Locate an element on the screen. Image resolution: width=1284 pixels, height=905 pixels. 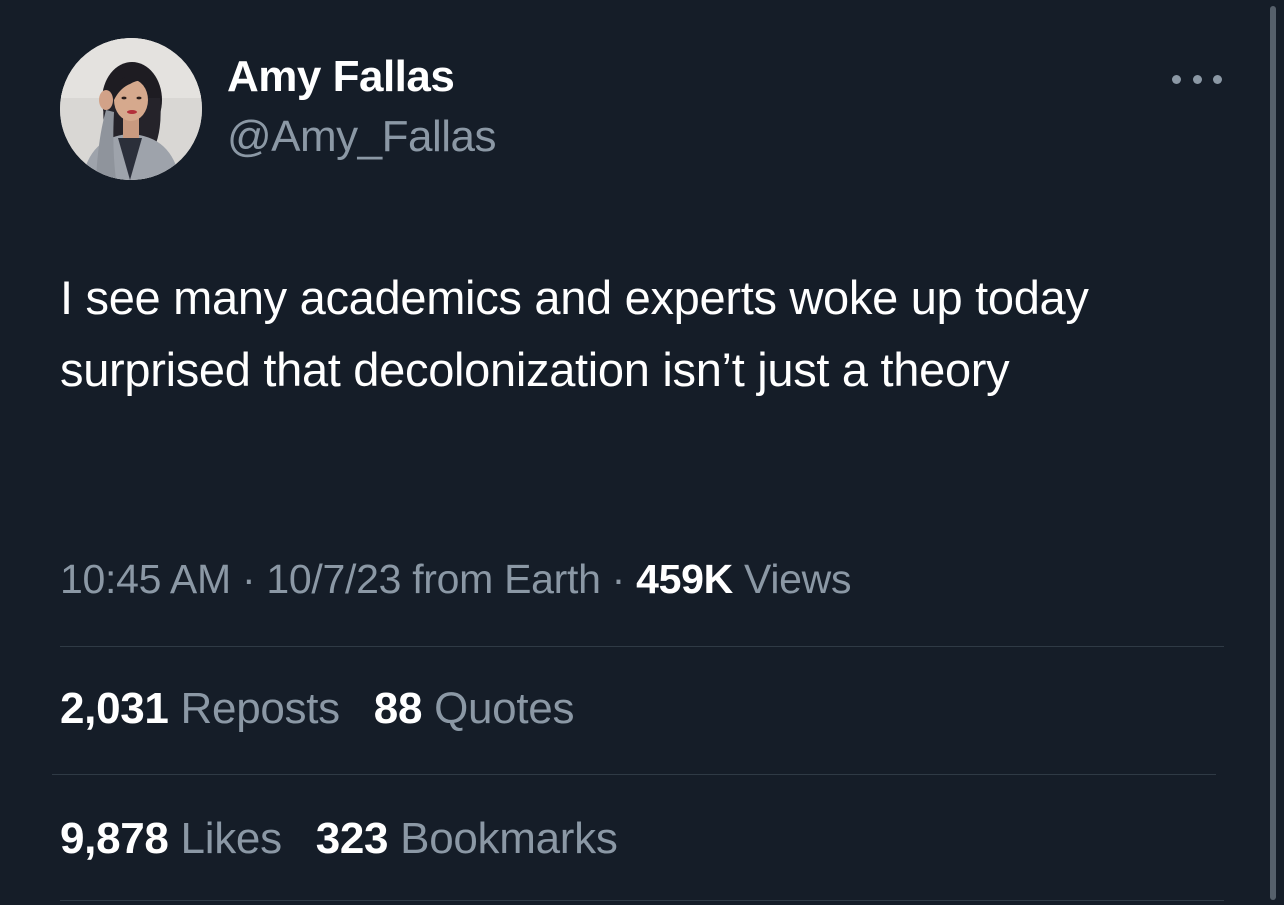
more-options-button is located at coordinates (1197, 79).